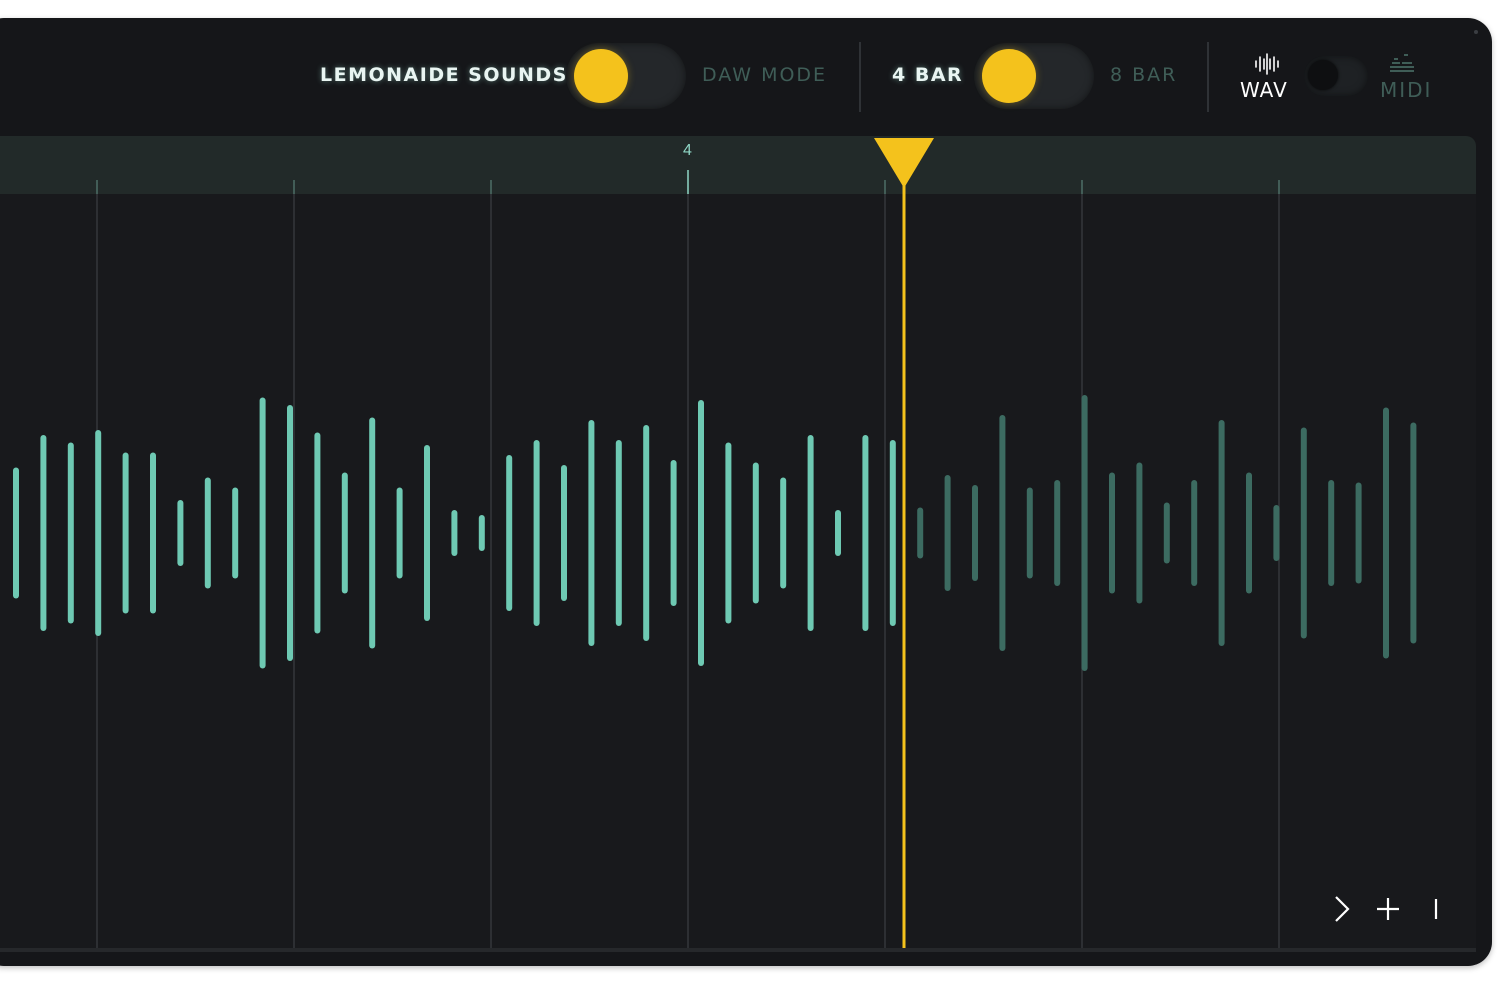  I want to click on chevron-right-icon, so click(1342, 909).